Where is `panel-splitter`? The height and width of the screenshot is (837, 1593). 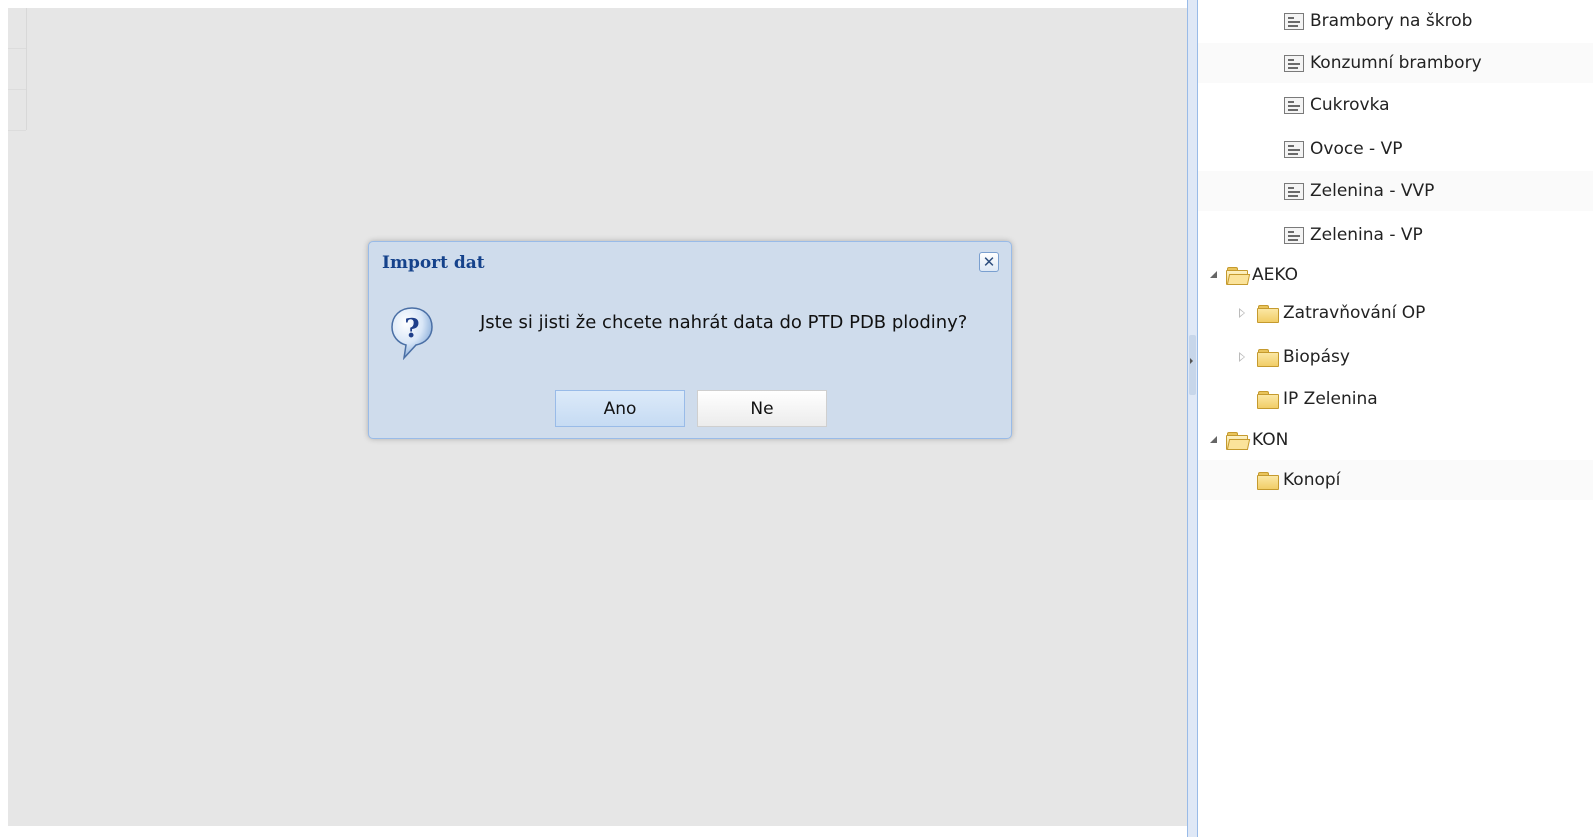
panel-splitter is located at coordinates (1192, 418).